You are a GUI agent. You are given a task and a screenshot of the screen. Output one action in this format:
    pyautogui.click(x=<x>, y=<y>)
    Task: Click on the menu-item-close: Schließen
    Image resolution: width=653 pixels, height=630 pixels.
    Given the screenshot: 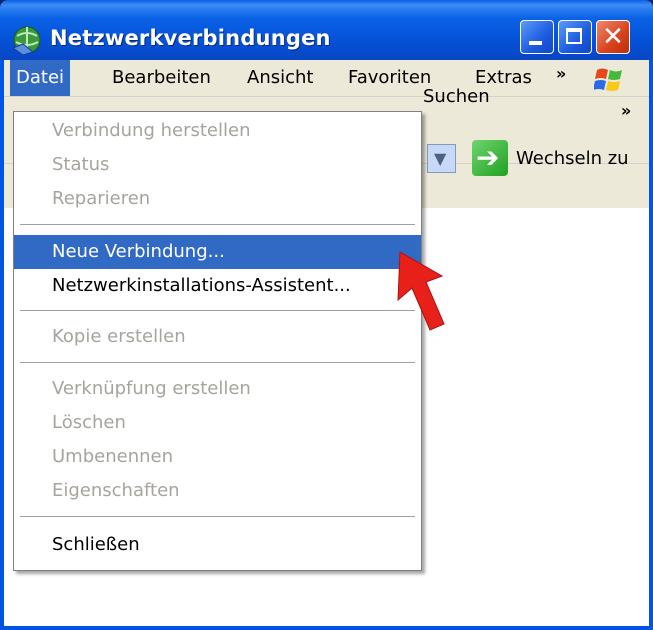 What is the action you would take?
    pyautogui.click(x=217, y=545)
    